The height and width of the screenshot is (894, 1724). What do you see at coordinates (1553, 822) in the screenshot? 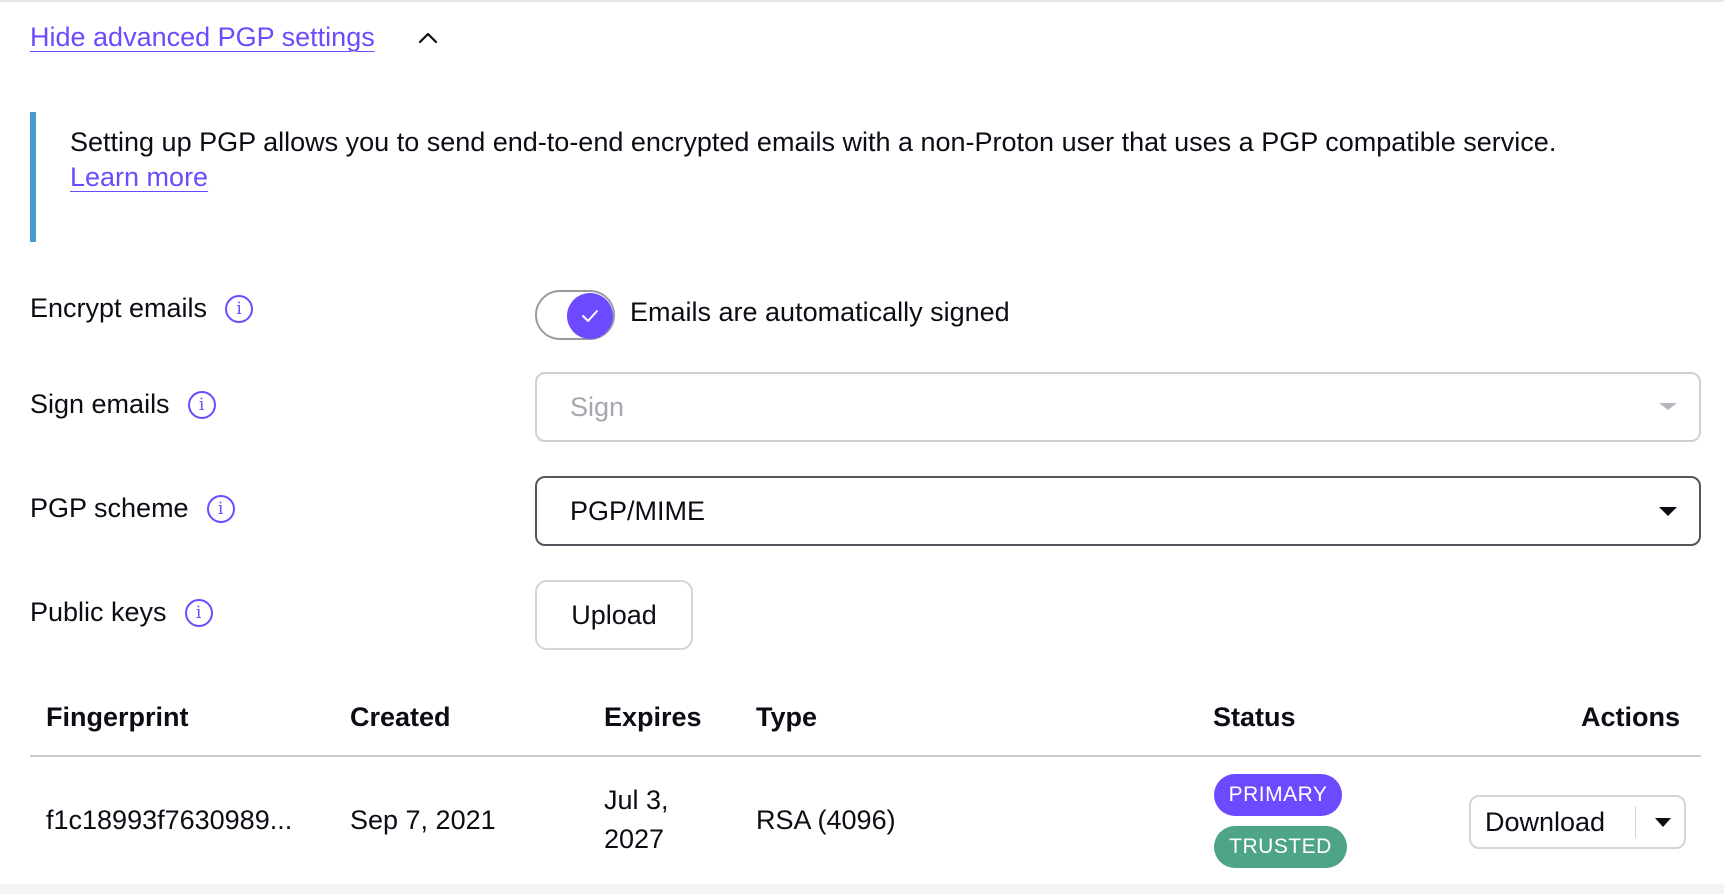
I see `download-button: Download` at bounding box center [1553, 822].